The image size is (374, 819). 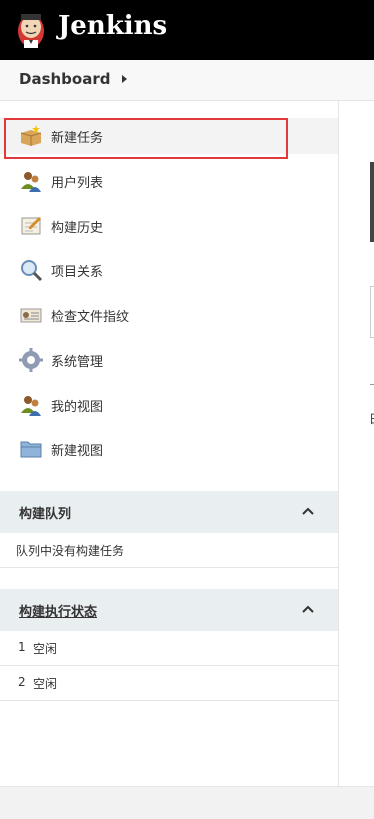 I want to click on task-fingerprint: 检查文件指纹, so click(x=169, y=315).